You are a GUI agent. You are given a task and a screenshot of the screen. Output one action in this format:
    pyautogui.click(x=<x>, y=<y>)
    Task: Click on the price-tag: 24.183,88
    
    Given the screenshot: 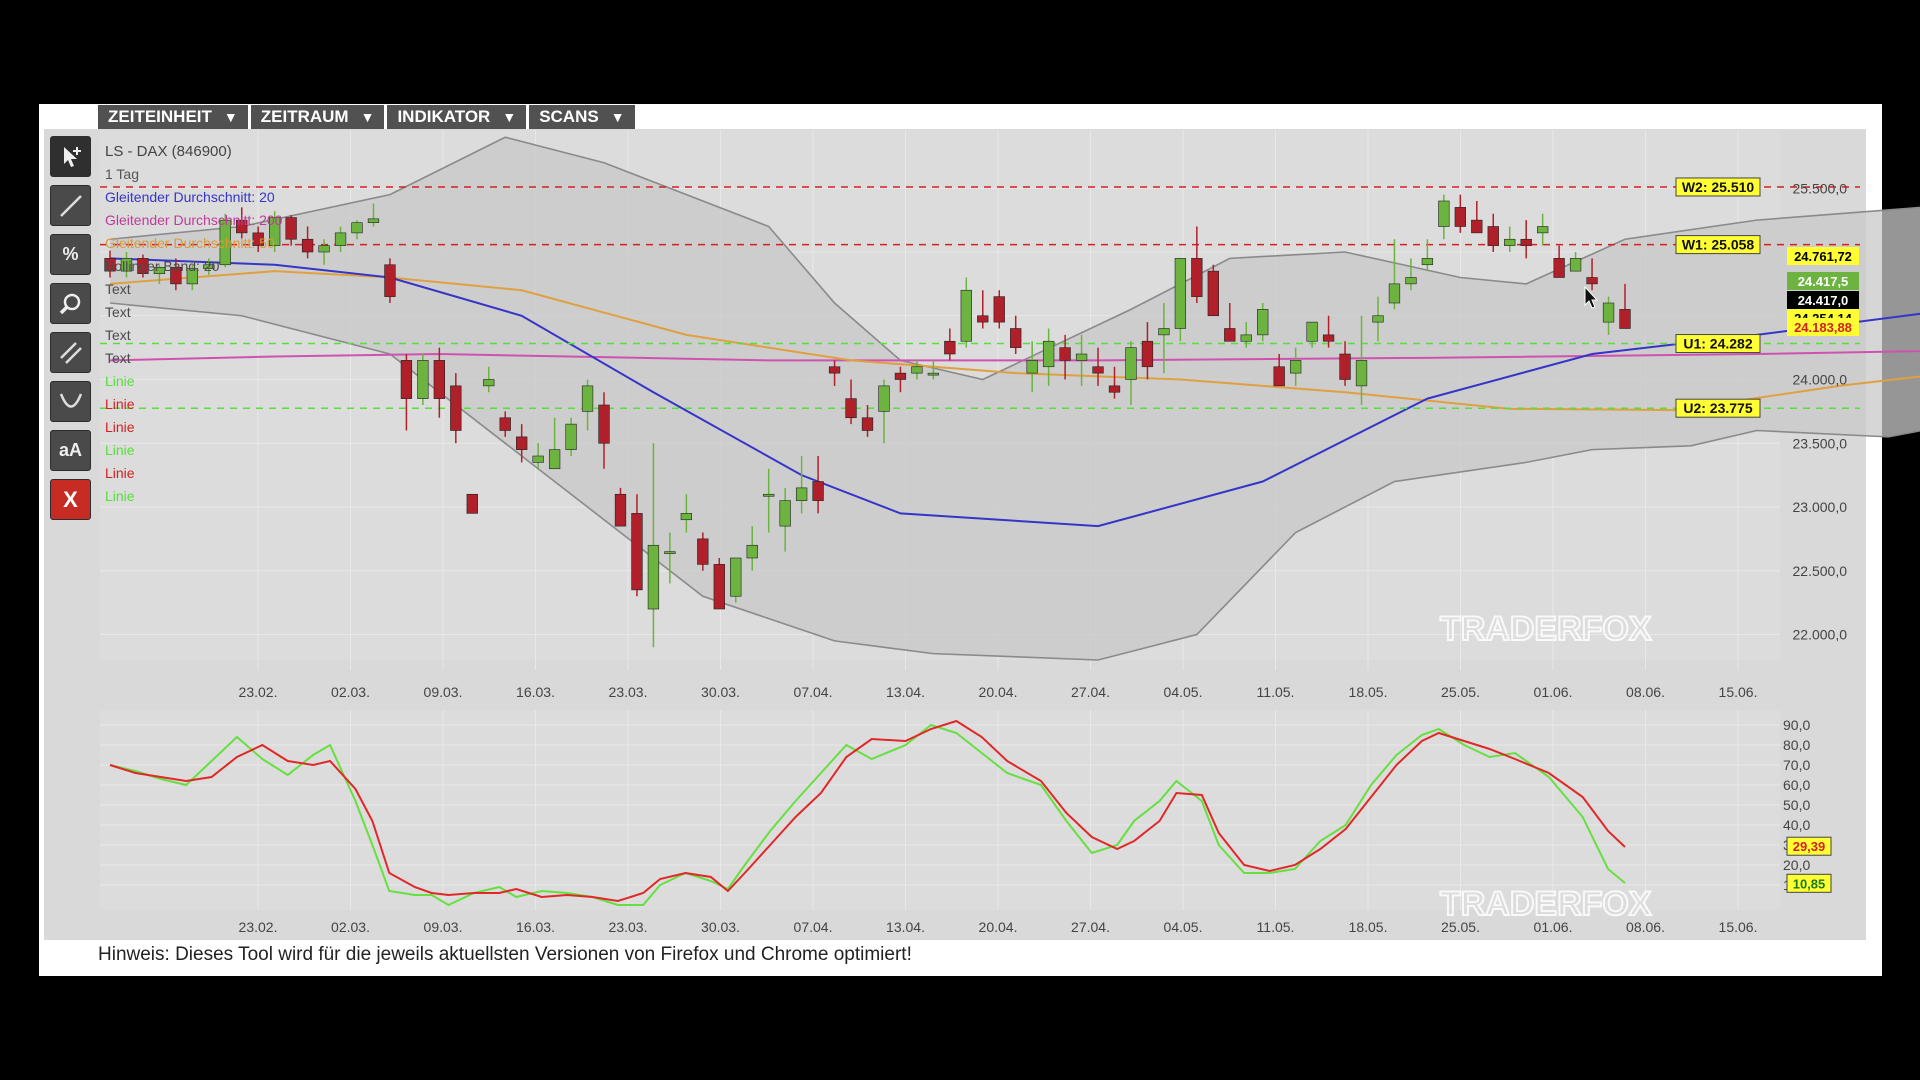 What is the action you would take?
    pyautogui.click(x=1823, y=327)
    